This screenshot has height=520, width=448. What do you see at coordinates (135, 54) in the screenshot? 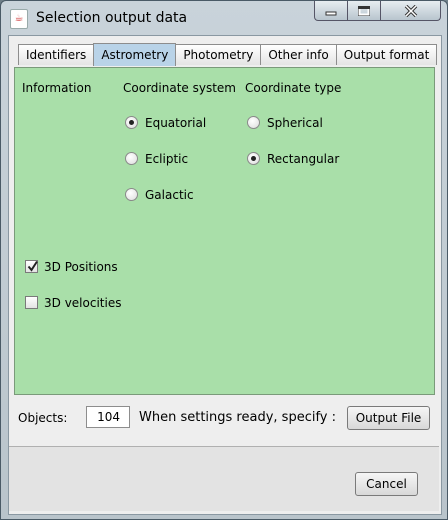
I see `tab-astrometry: Astrometry` at bounding box center [135, 54].